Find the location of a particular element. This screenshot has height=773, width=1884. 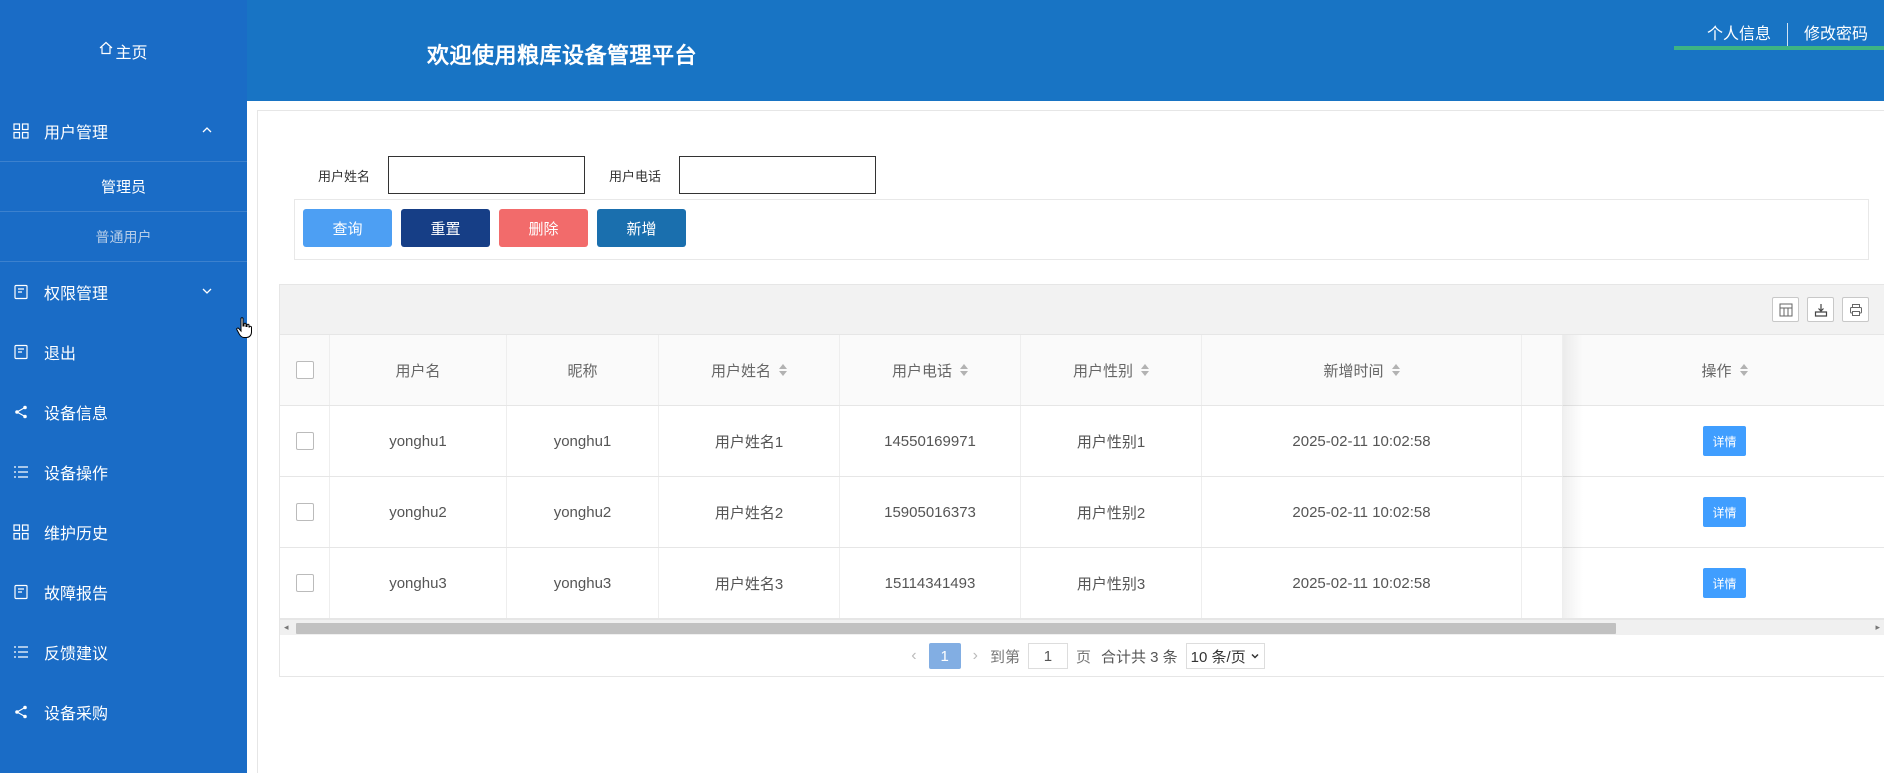

delete-button: 删除 is located at coordinates (543, 228).